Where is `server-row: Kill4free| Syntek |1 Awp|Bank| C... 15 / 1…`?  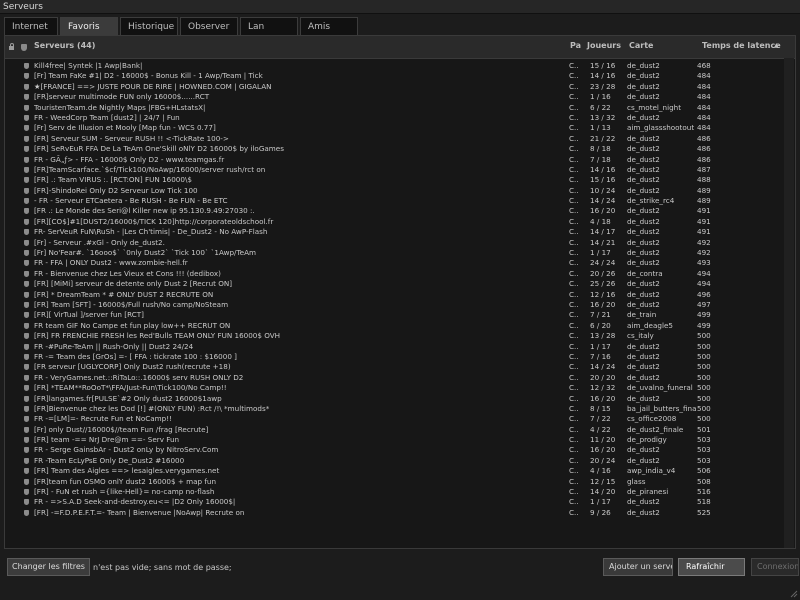
server-row: Kill4free| Syntek |1 Awp|Bank| C... 15 / 1… is located at coordinates (400, 66).